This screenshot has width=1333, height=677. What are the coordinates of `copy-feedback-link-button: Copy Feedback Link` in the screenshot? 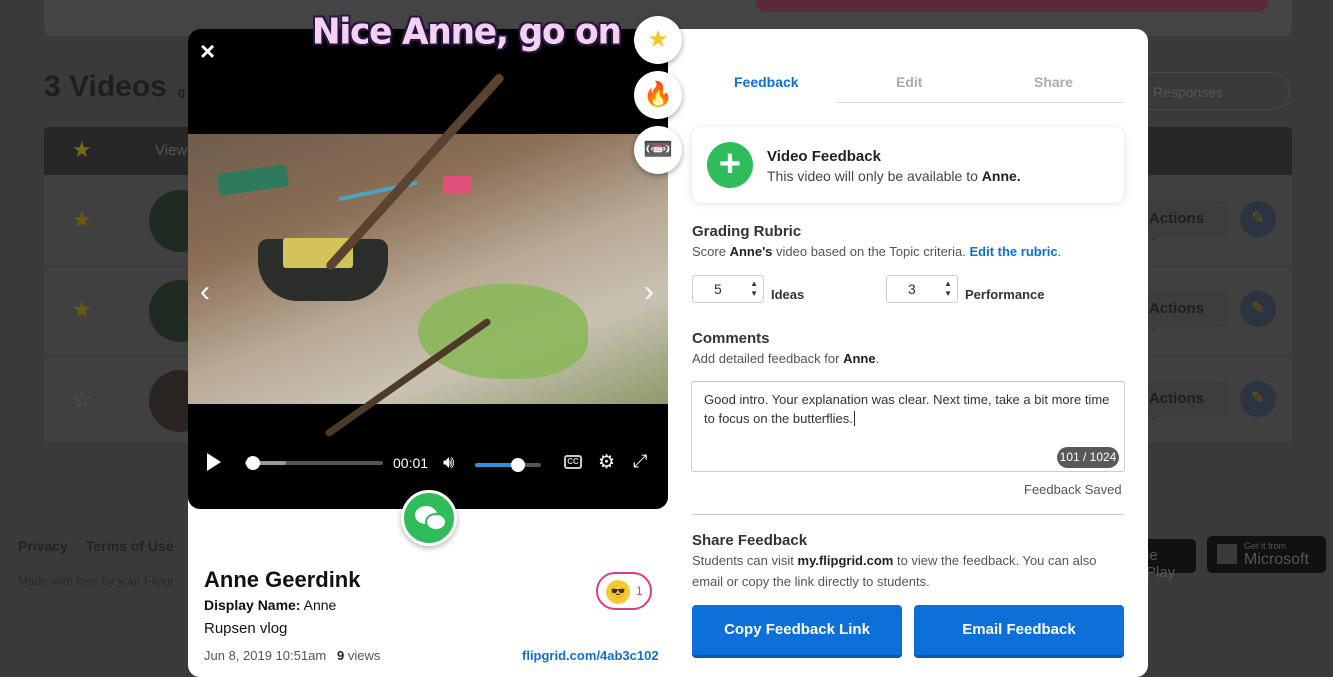 It's located at (797, 630).